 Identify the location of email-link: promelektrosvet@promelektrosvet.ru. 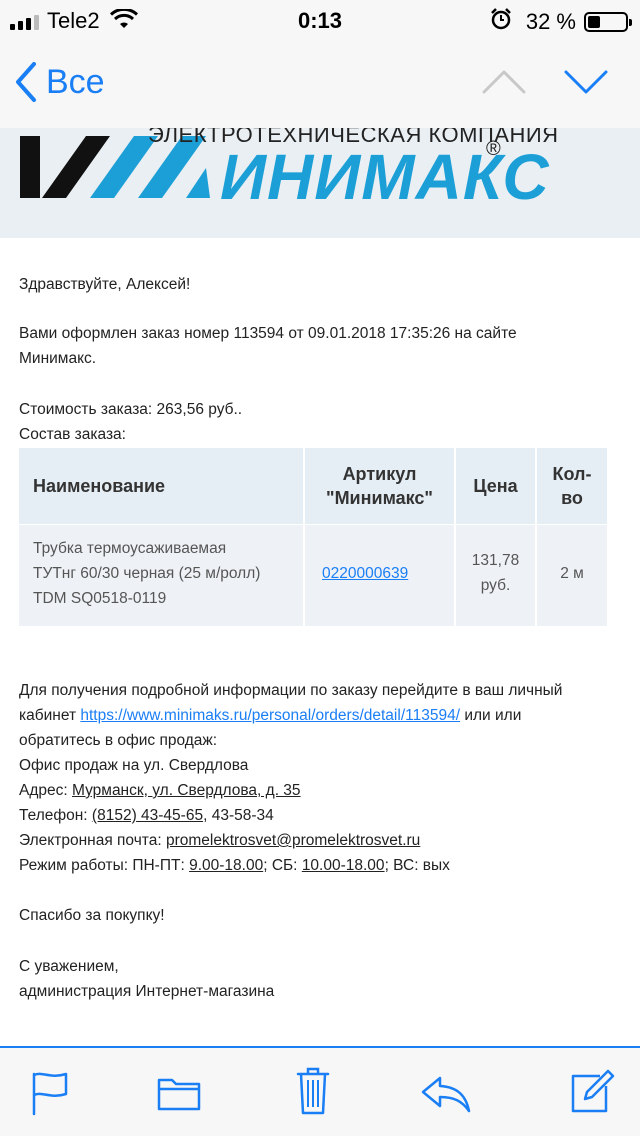
(293, 840).